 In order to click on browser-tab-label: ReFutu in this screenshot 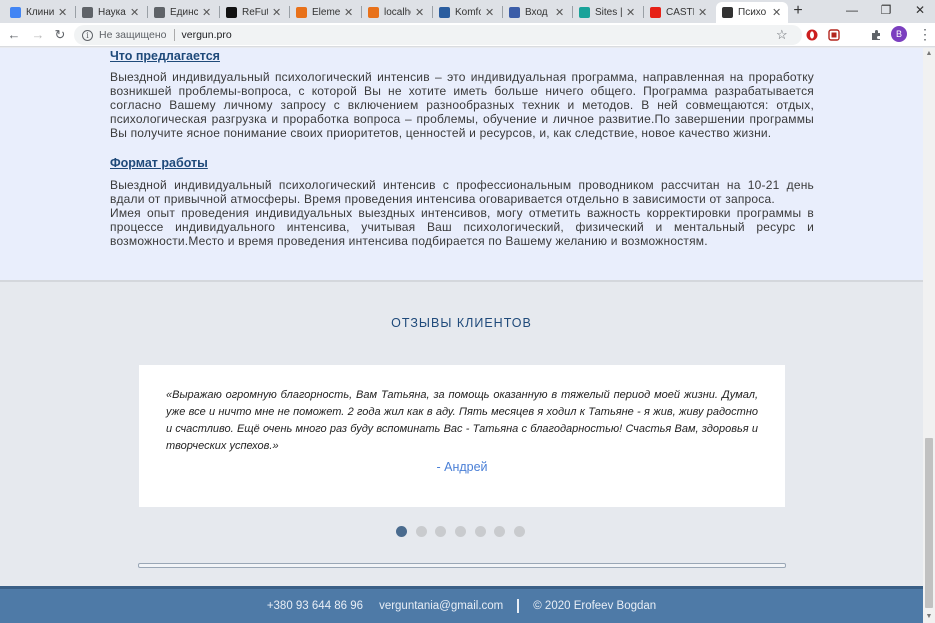, I will do `click(255, 12)`.